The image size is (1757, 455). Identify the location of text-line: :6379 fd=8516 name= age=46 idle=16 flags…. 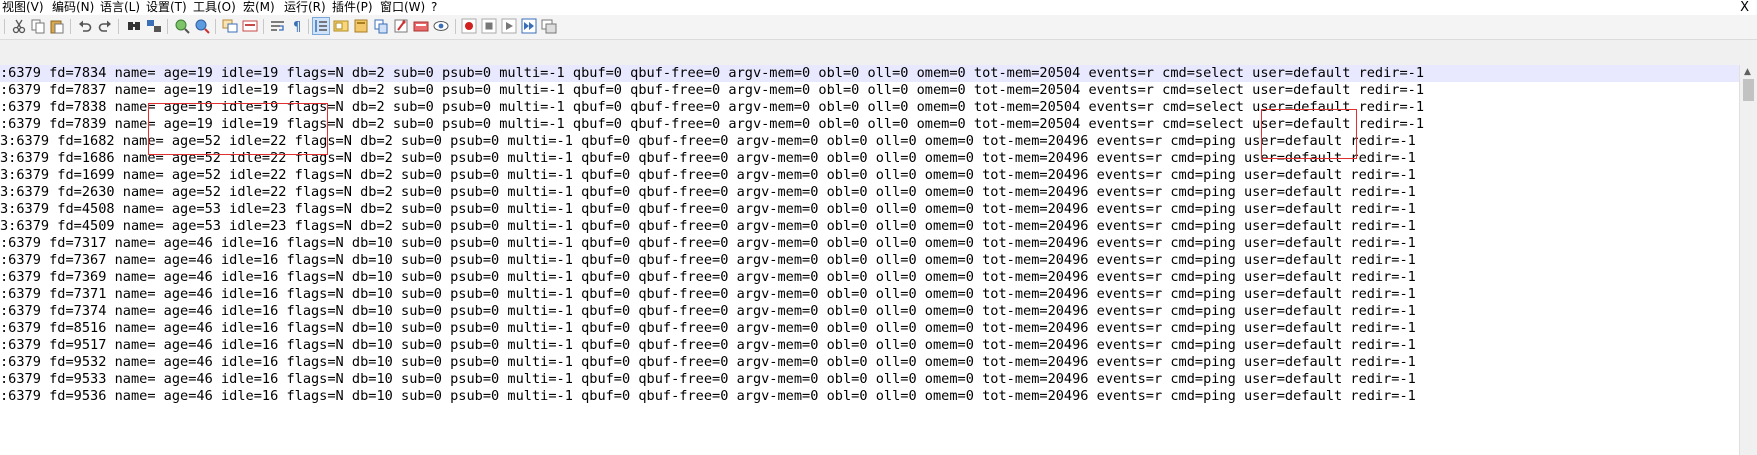
(708, 328).